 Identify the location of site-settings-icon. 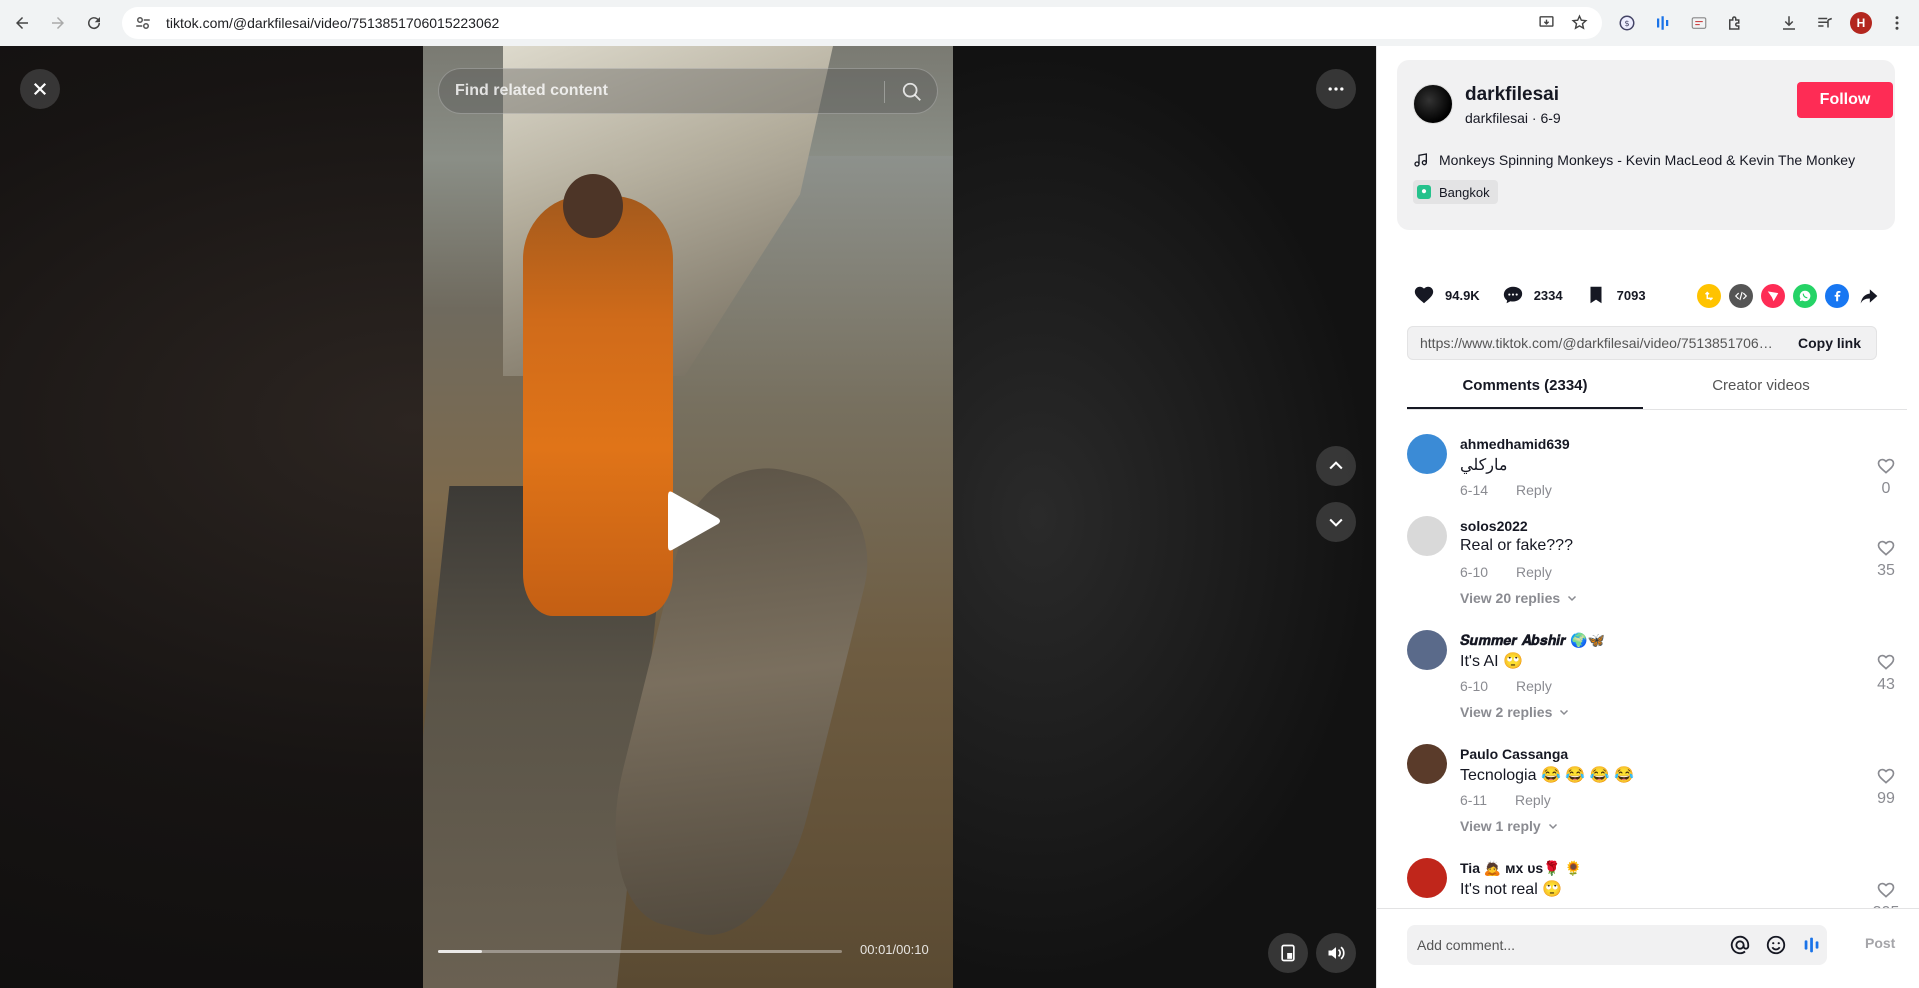
(143, 23).